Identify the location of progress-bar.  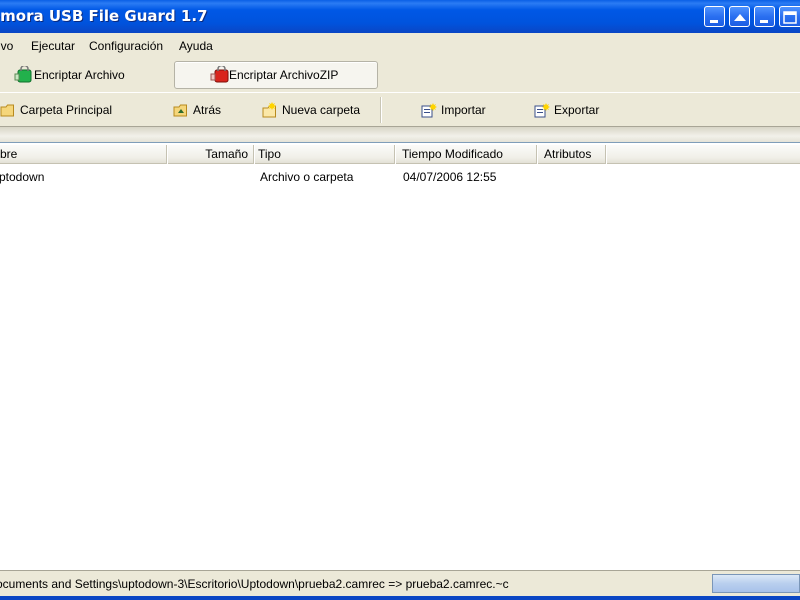
(756, 583).